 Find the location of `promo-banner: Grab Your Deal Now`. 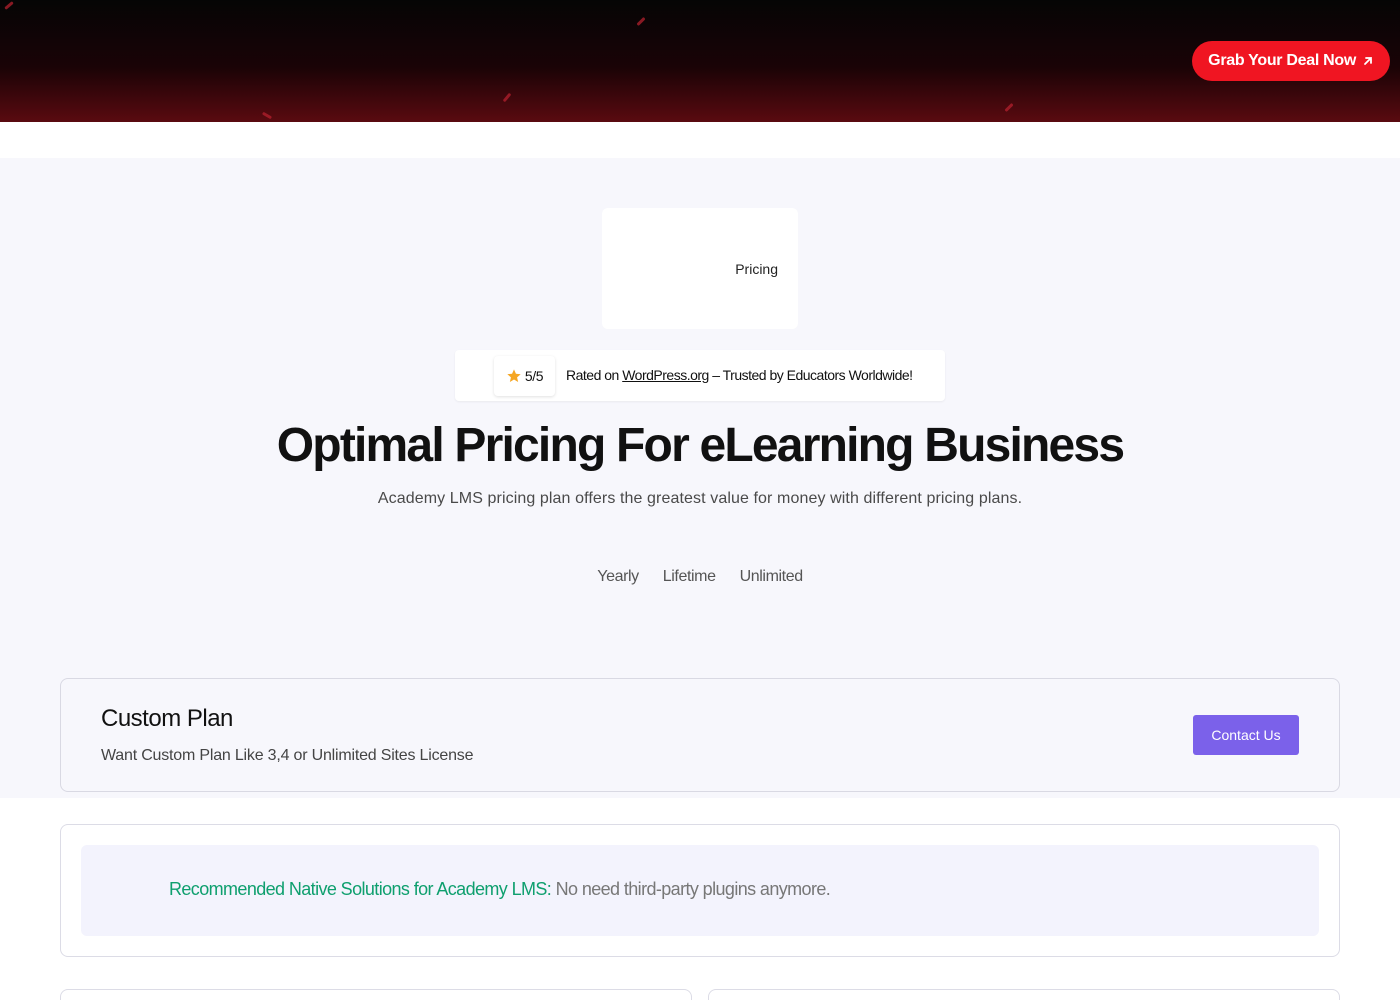

promo-banner: Grab Your Deal Now is located at coordinates (700, 61).